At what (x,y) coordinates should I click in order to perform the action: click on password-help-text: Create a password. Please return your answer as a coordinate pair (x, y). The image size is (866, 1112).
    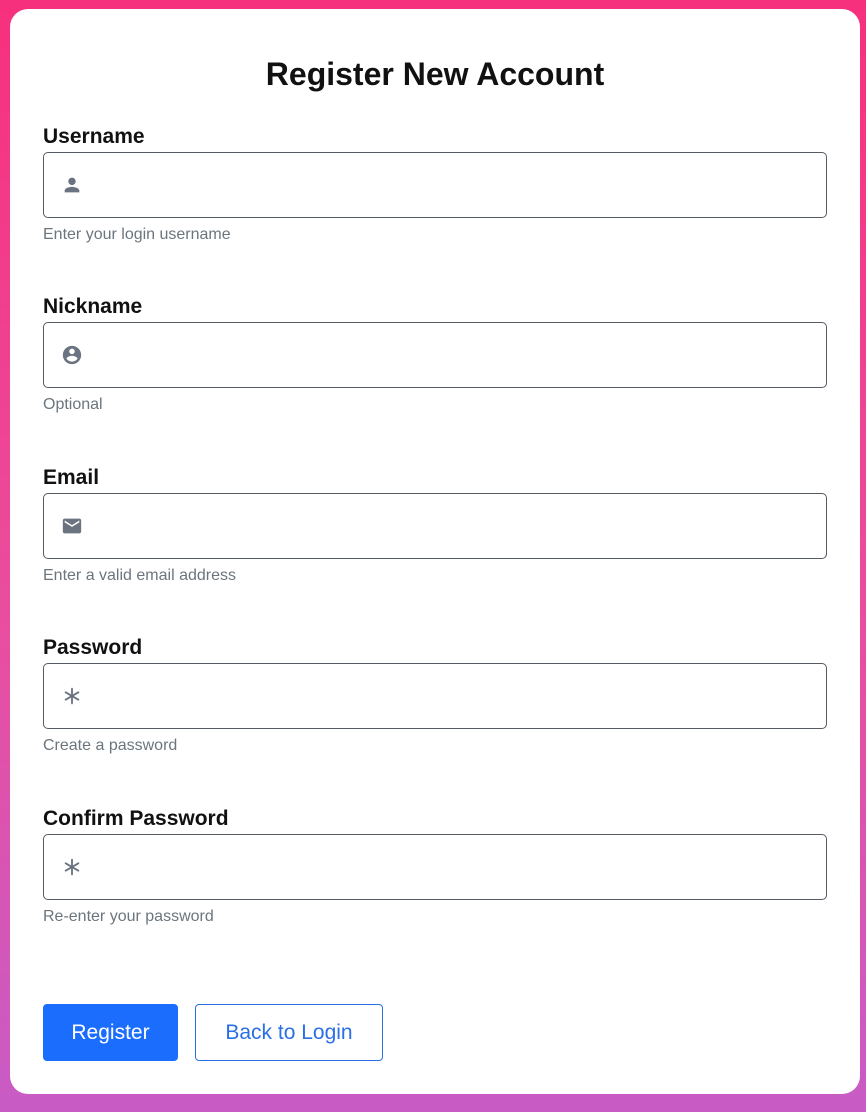
    Looking at the image, I should click on (110, 745).